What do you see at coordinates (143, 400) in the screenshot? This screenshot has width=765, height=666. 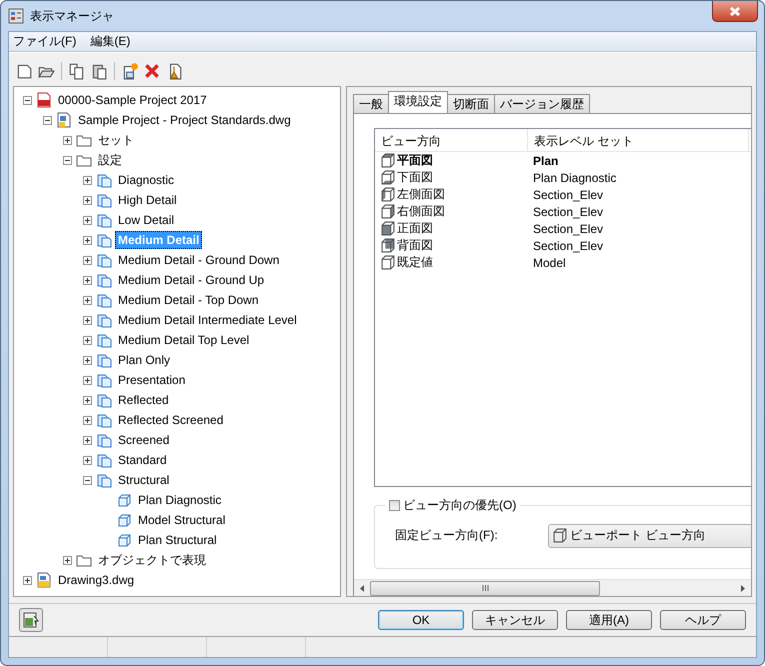 I see `tree-item: Reflected` at bounding box center [143, 400].